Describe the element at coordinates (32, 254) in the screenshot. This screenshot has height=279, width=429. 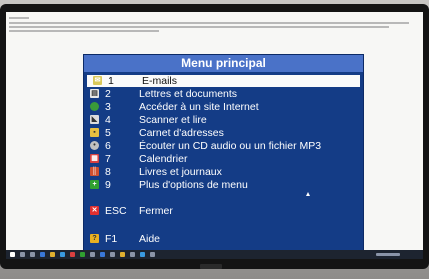
I see `task-view-icon` at that location.